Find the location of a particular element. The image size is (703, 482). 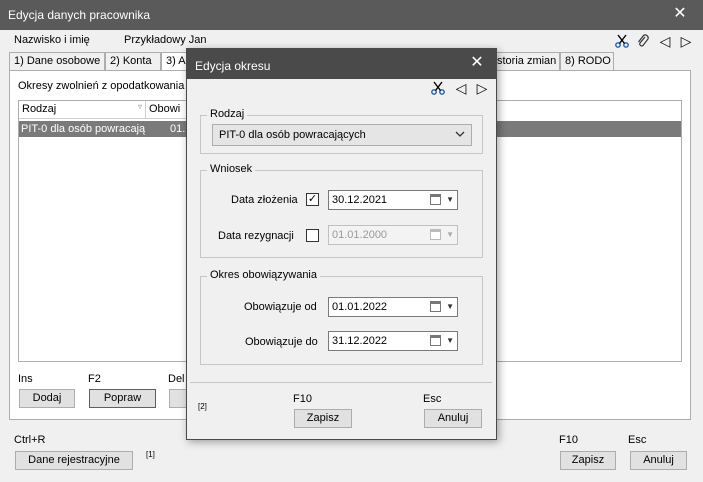

tab-historia-zmian: storia zmian is located at coordinates (526, 61).